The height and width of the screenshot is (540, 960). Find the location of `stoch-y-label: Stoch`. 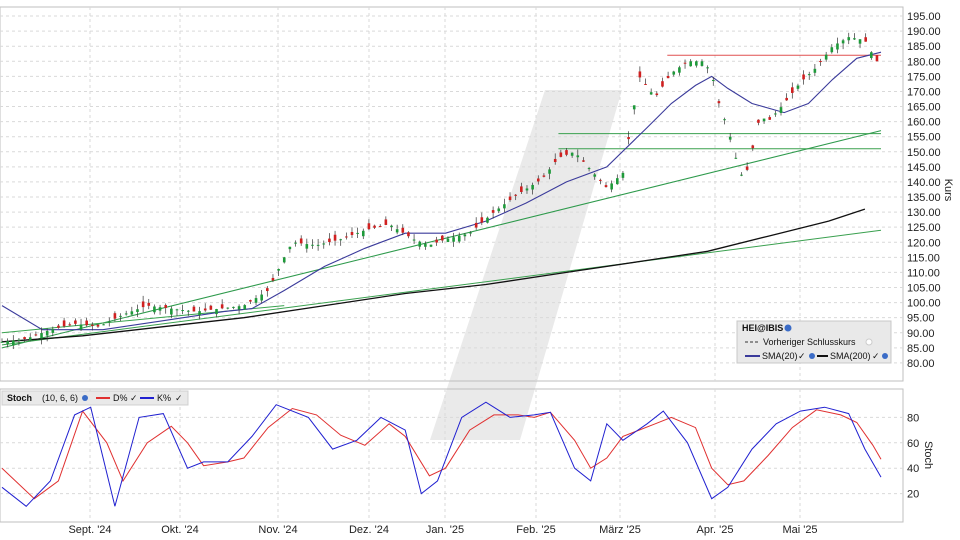

stoch-y-label: Stoch is located at coordinates (928, 455).